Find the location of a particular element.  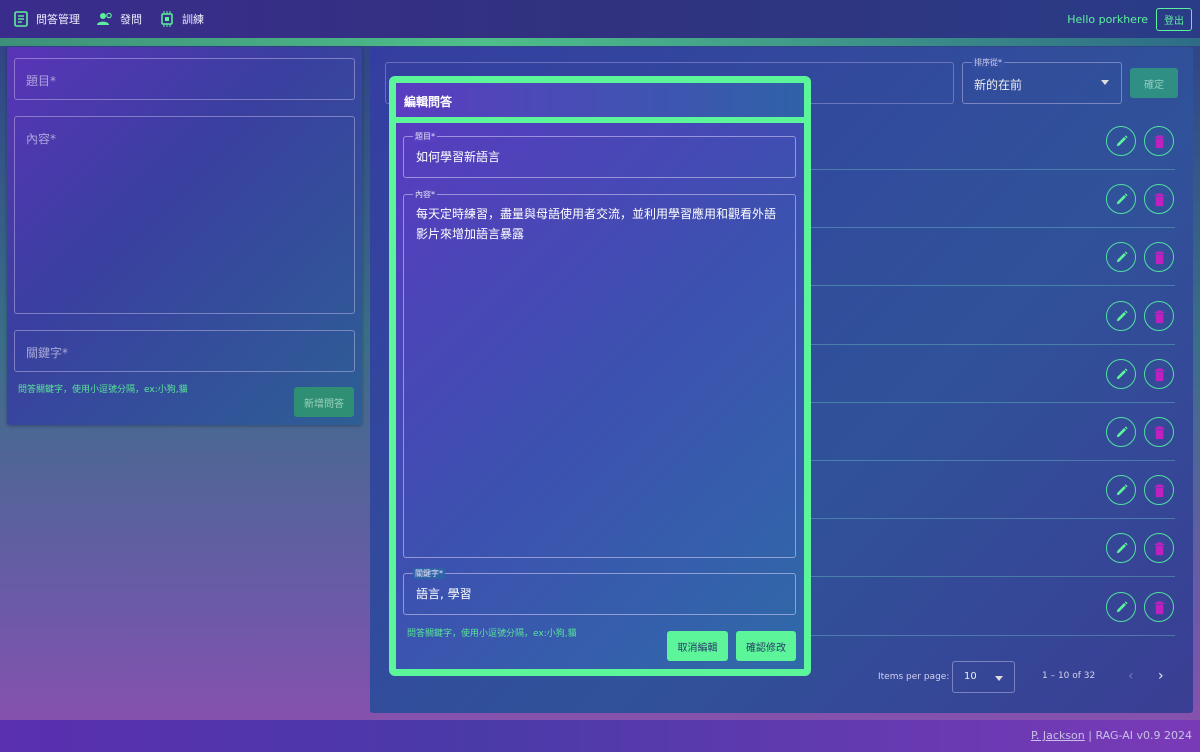

pagination-range: 1 – 10 of 32 is located at coordinates (1069, 676).